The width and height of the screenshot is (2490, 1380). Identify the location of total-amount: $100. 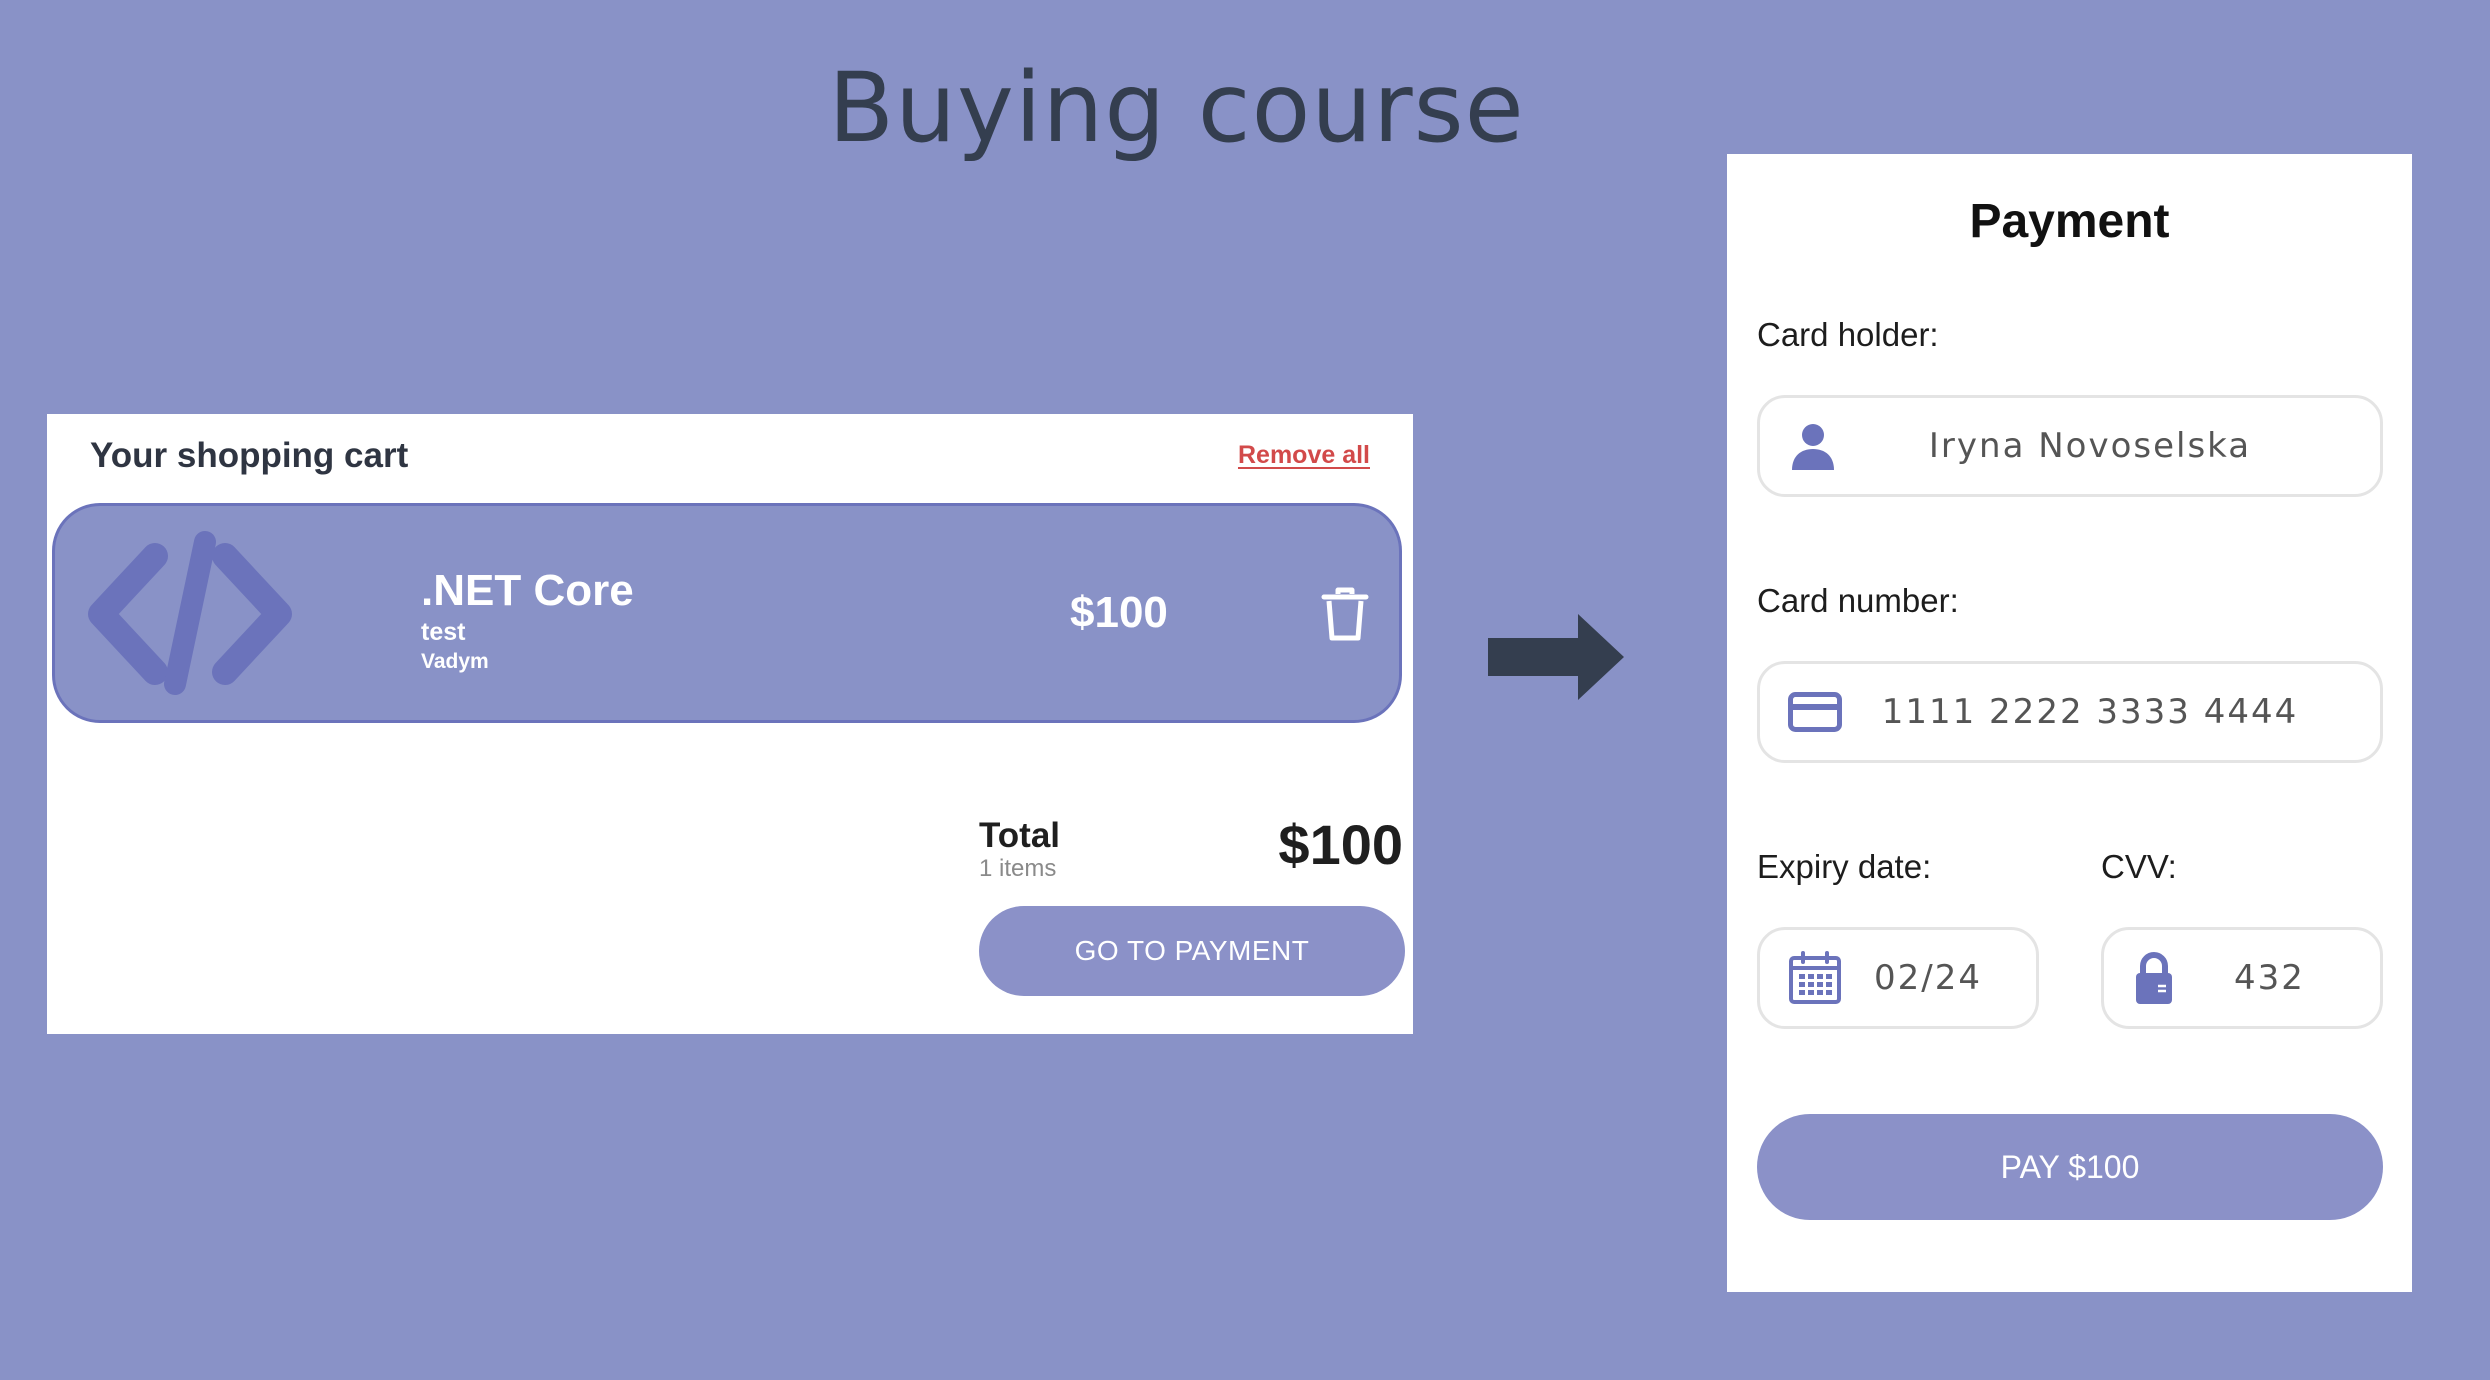
(1340, 844).